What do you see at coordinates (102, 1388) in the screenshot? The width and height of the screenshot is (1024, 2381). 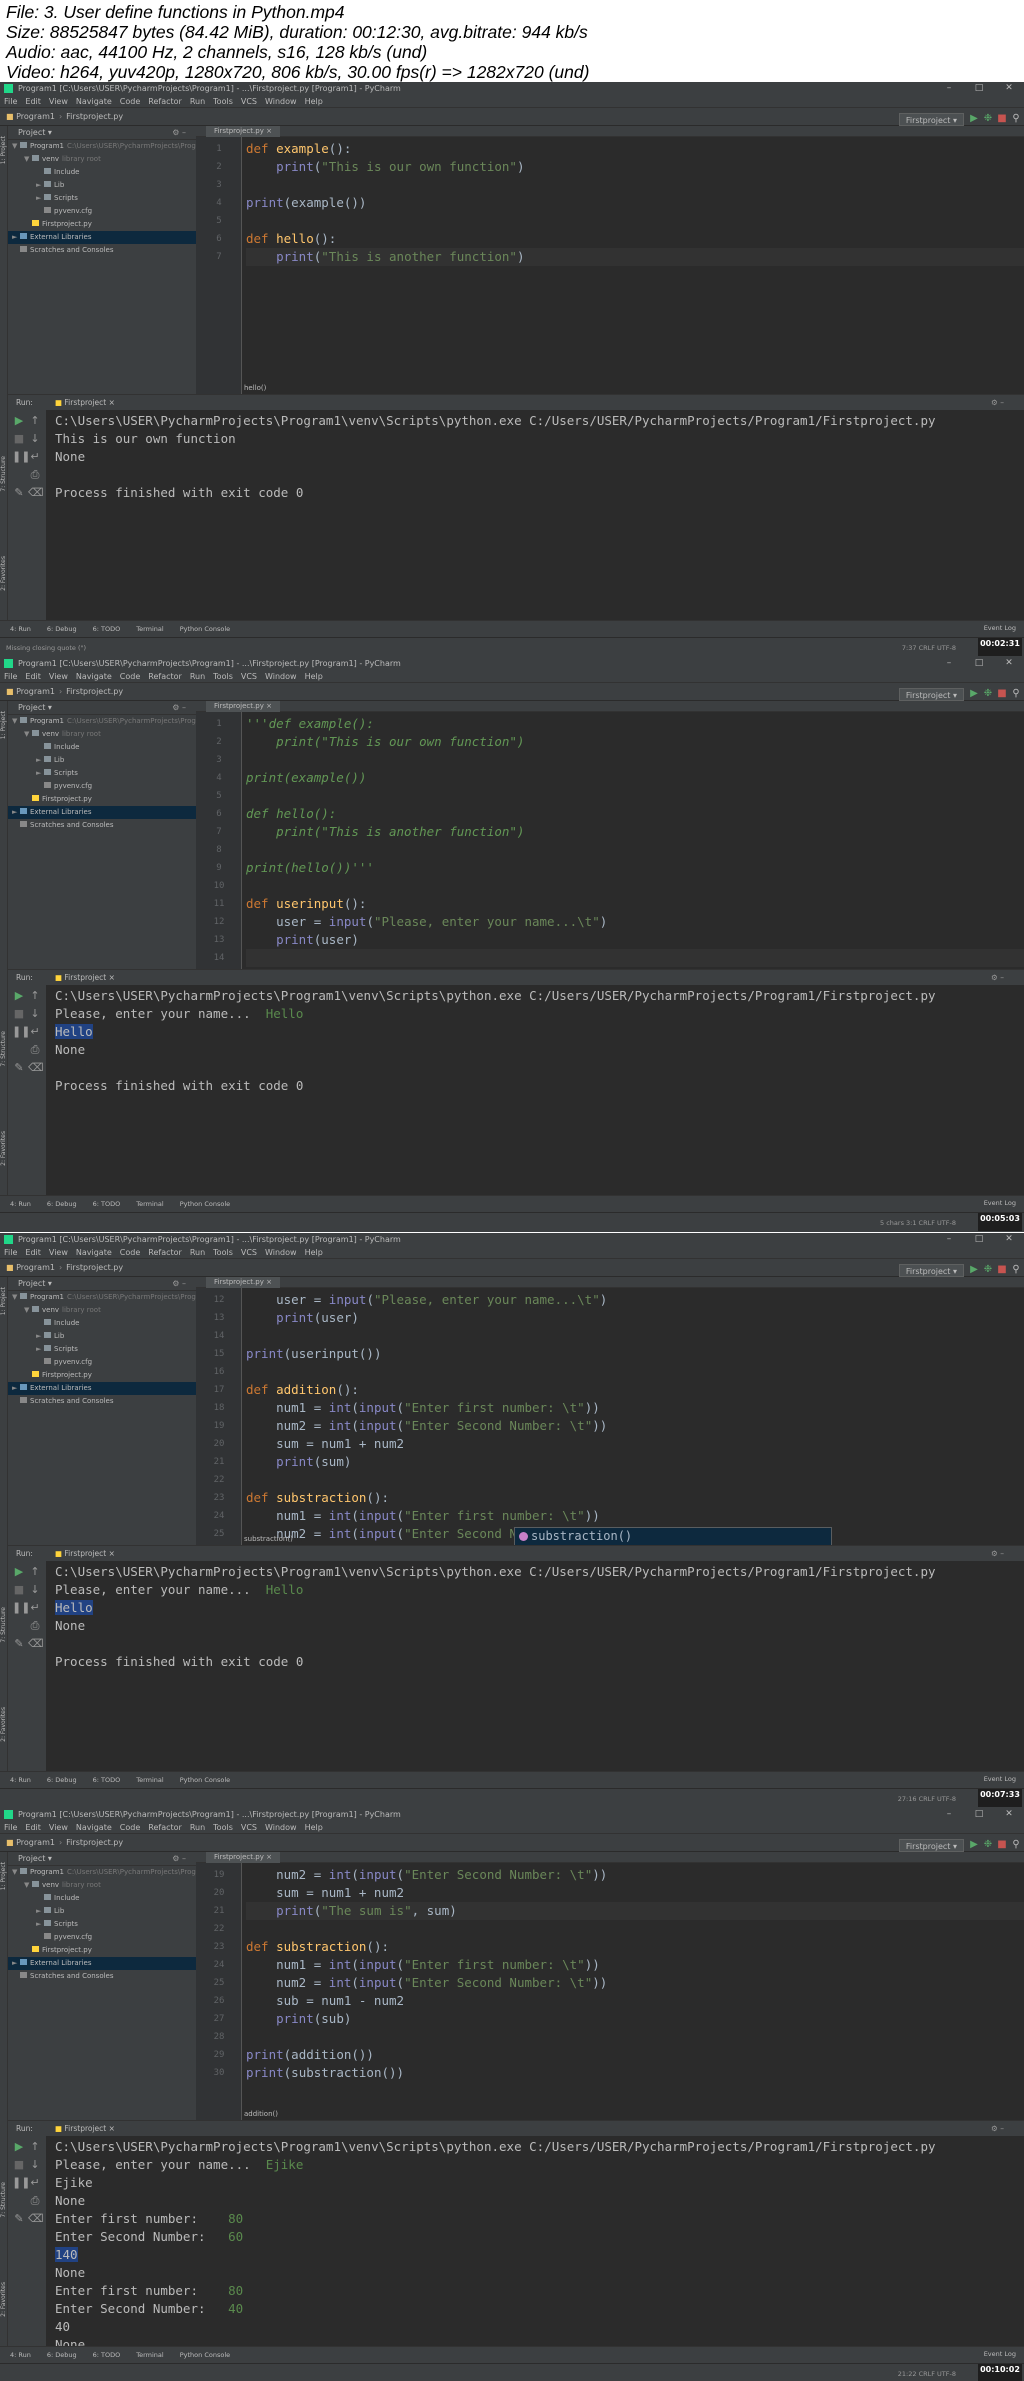 I see `tree-item: ► External Libraries` at bounding box center [102, 1388].